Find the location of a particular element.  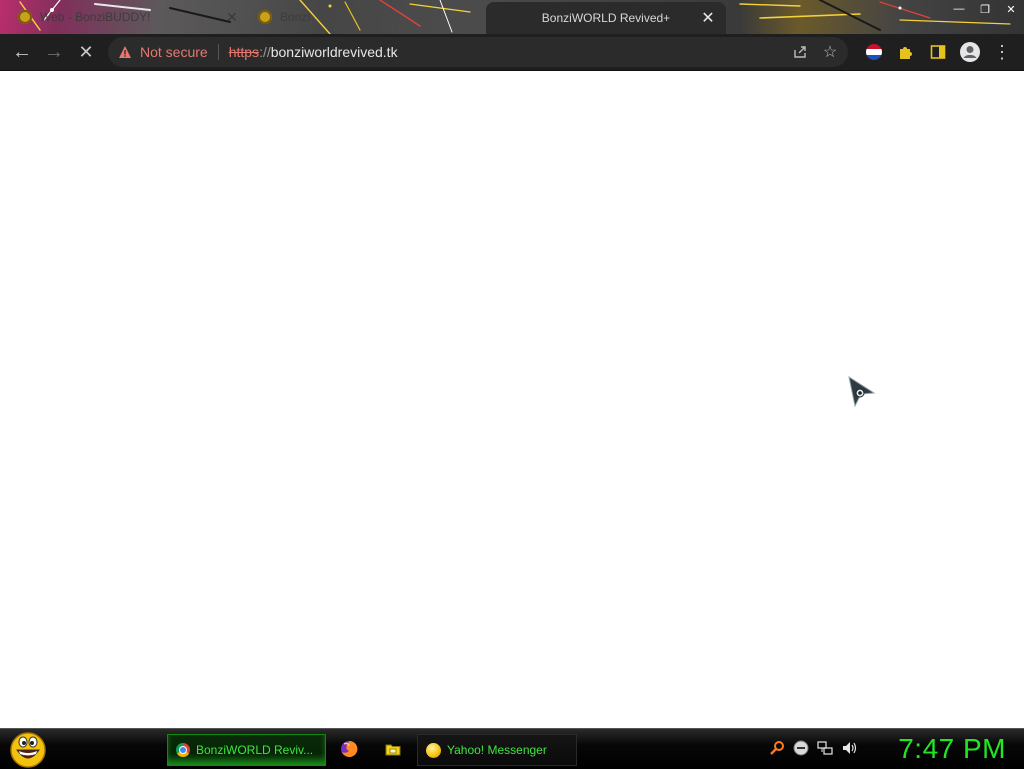

tab-title: Bonzi is located at coordinates (295, 17).